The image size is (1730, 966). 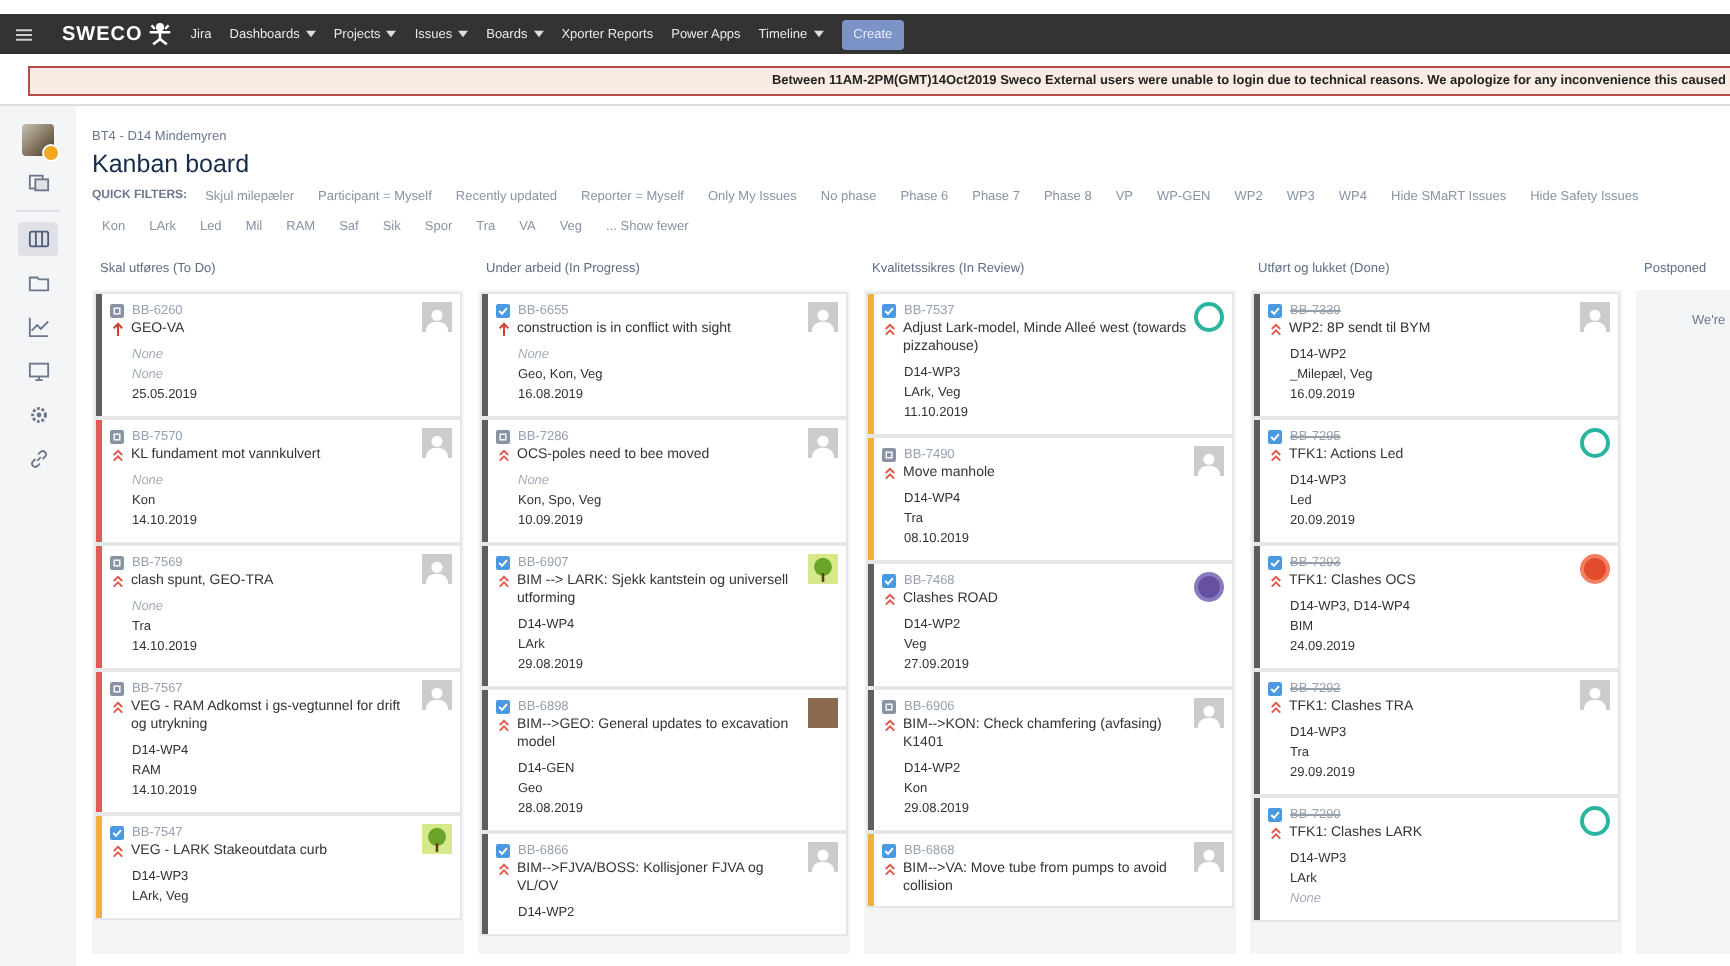 What do you see at coordinates (38, 327) in the screenshot?
I see `chart-icon` at bounding box center [38, 327].